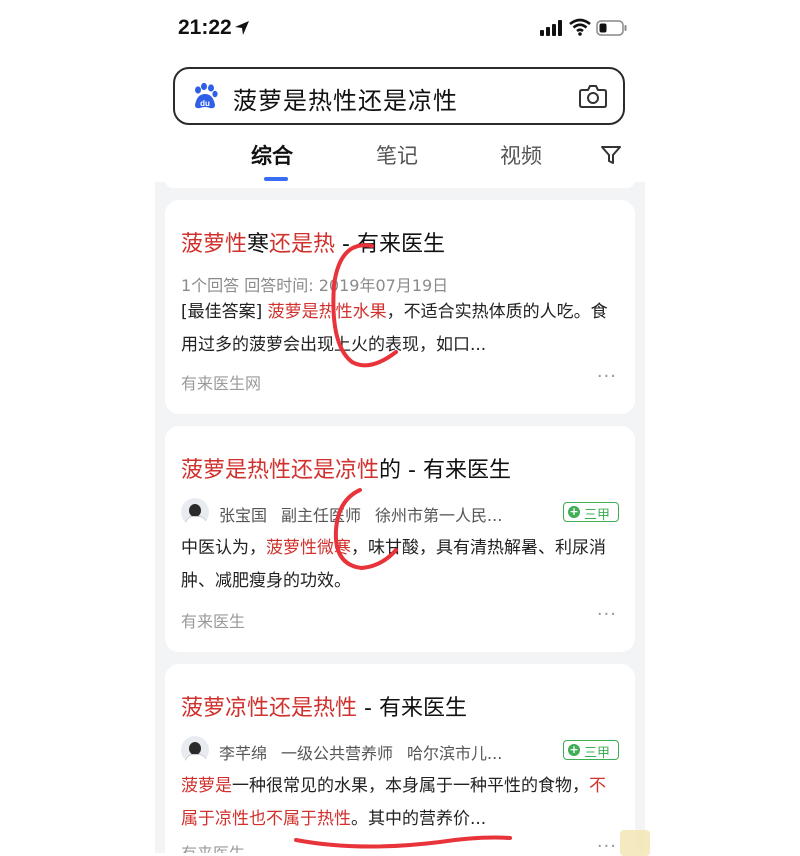  I want to click on title-highlight: 菠萝性, so click(214, 244).